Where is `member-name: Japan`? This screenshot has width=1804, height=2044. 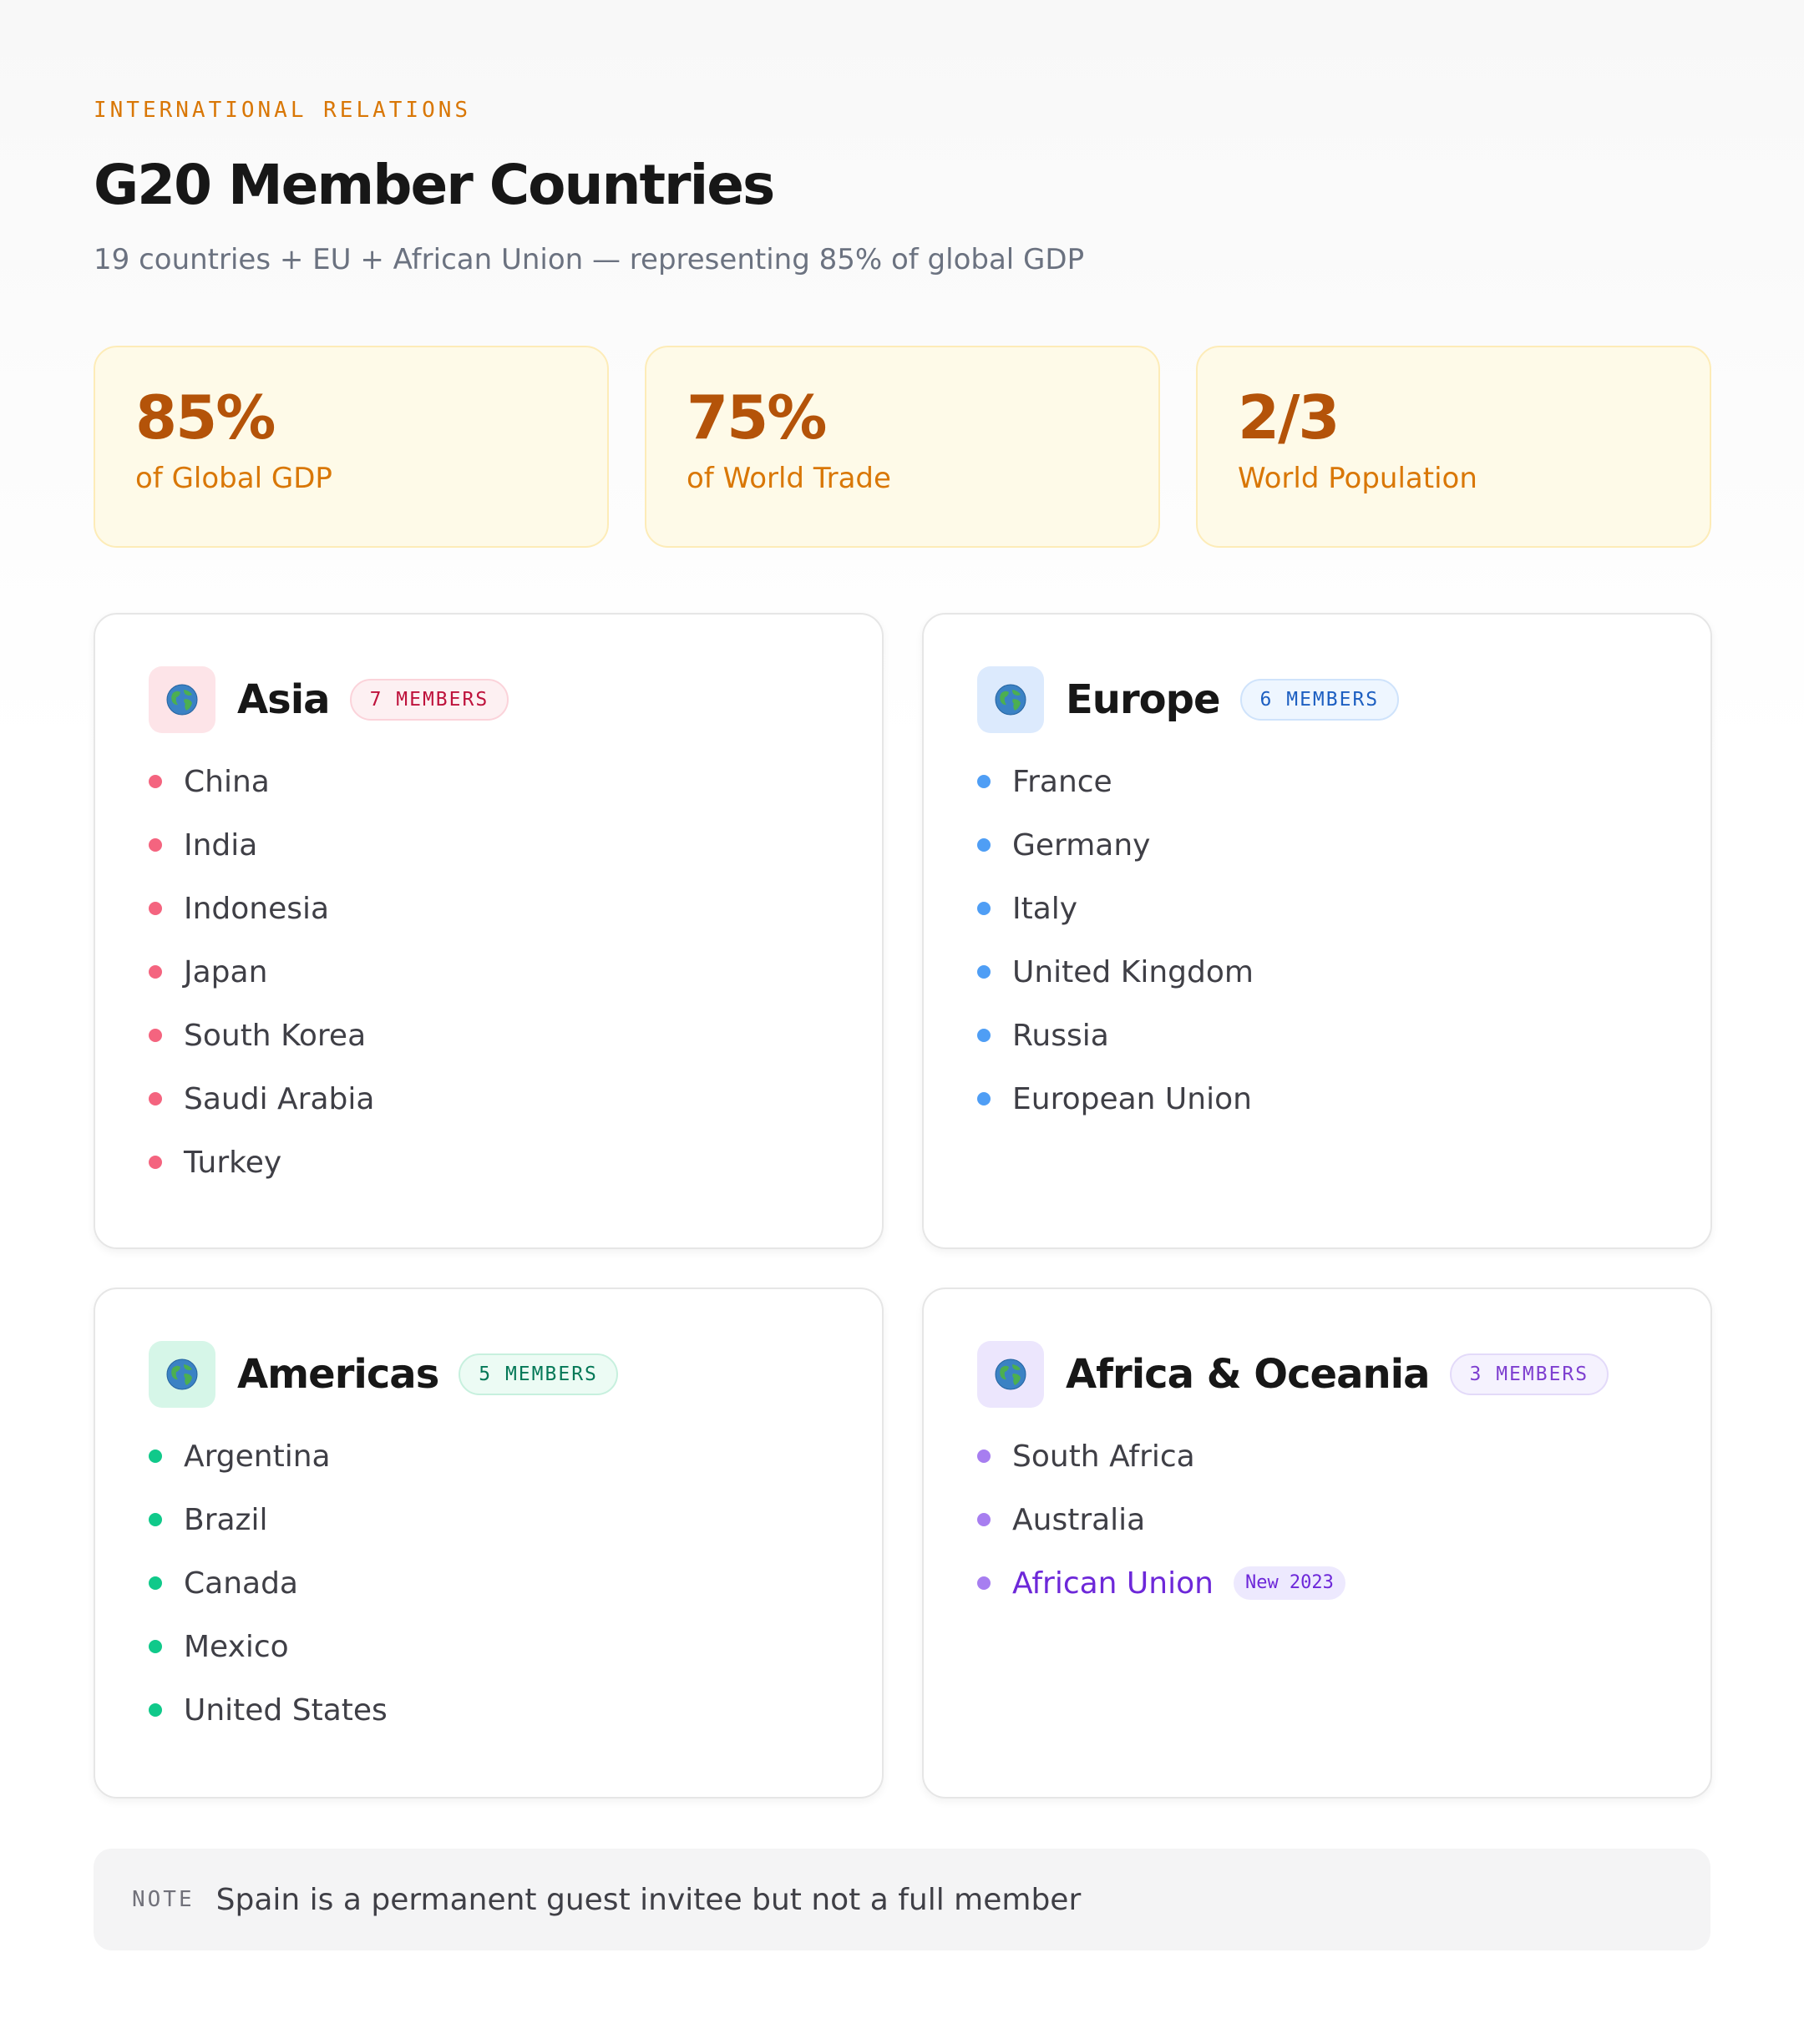
member-name: Japan is located at coordinates (226, 971).